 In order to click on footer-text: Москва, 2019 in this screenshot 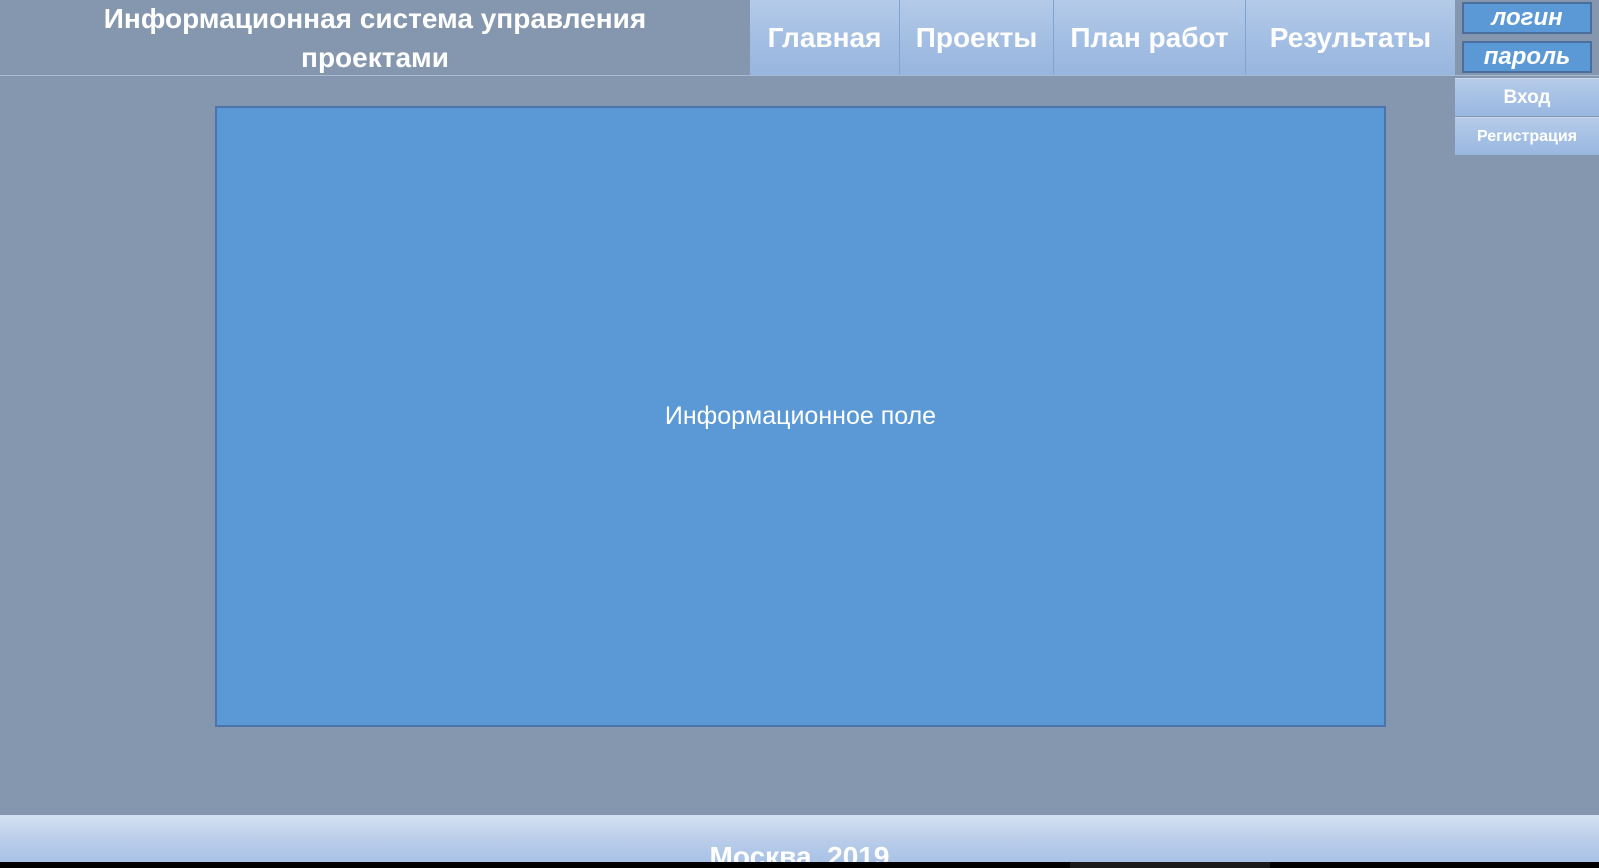, I will do `click(799, 851)`.